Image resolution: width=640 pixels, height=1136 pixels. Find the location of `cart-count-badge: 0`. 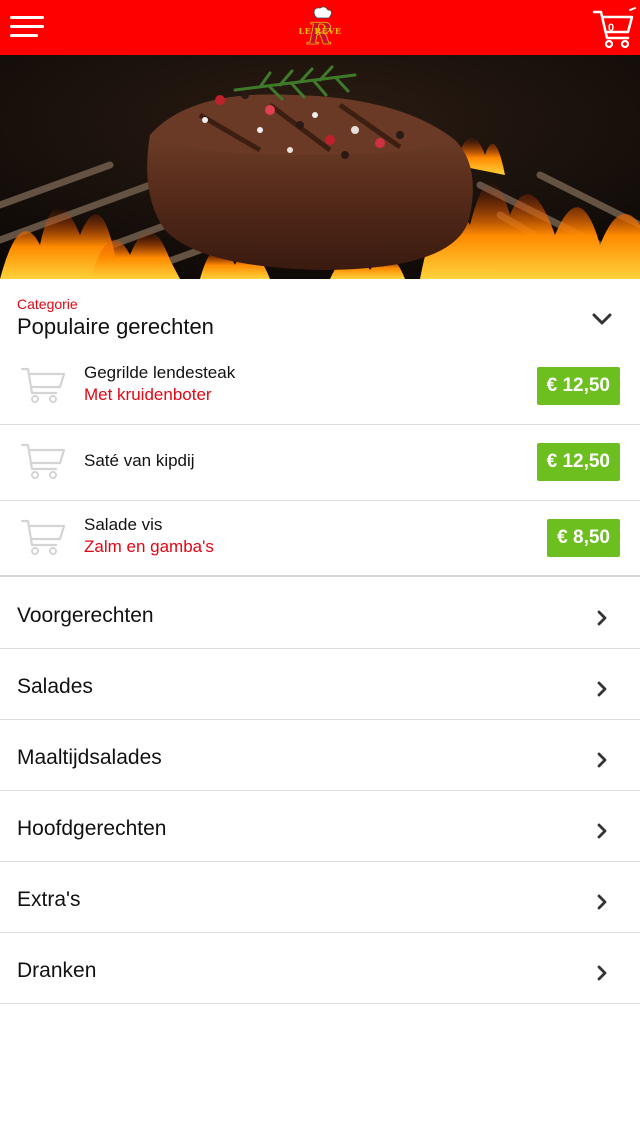

cart-count-badge: 0 is located at coordinates (611, 28).